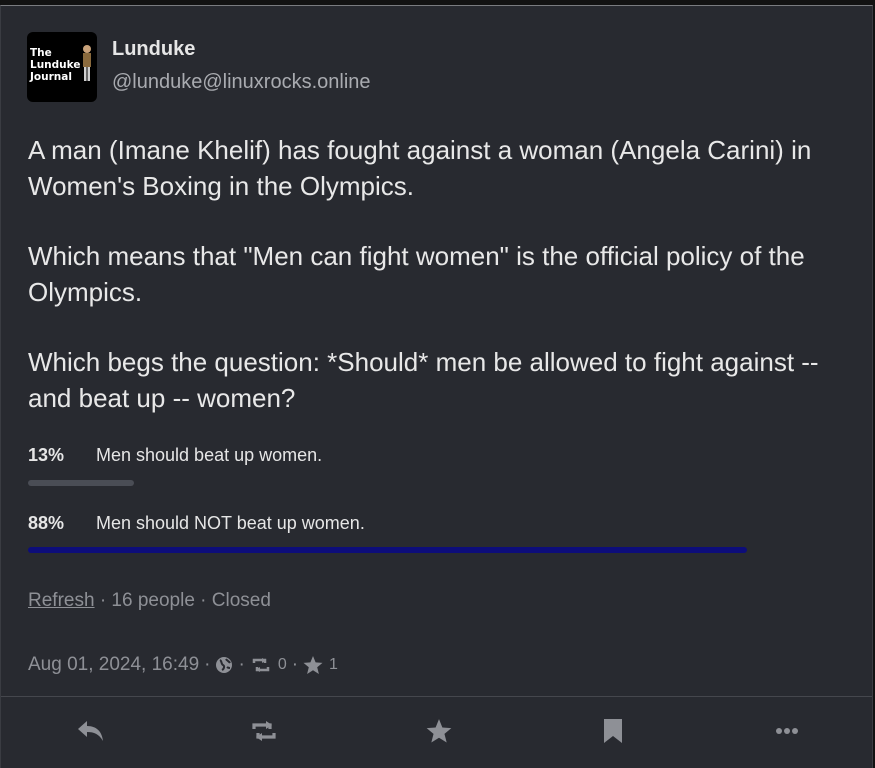 The width and height of the screenshot is (875, 768). What do you see at coordinates (209, 455) in the screenshot?
I see `poll-option-text: Men should beat up women.` at bounding box center [209, 455].